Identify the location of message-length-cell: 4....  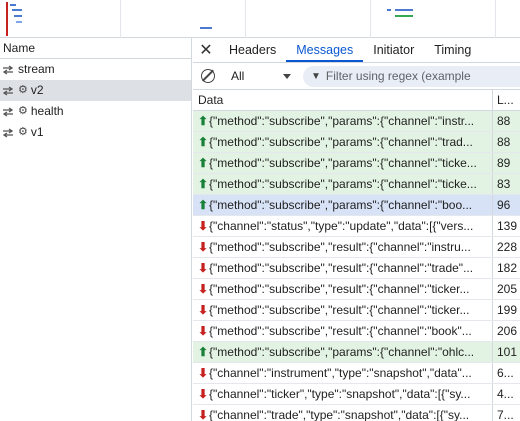
(505, 394).